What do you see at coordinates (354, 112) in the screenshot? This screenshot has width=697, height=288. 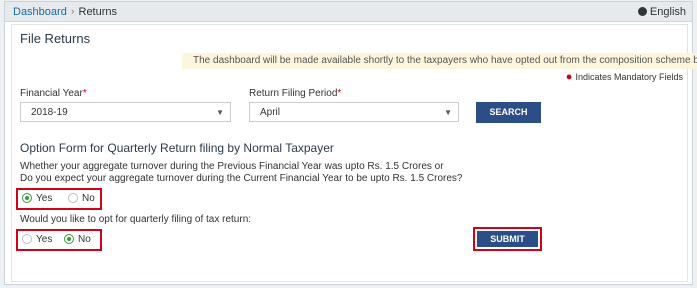 I see `return-period-select: April ▼` at bounding box center [354, 112].